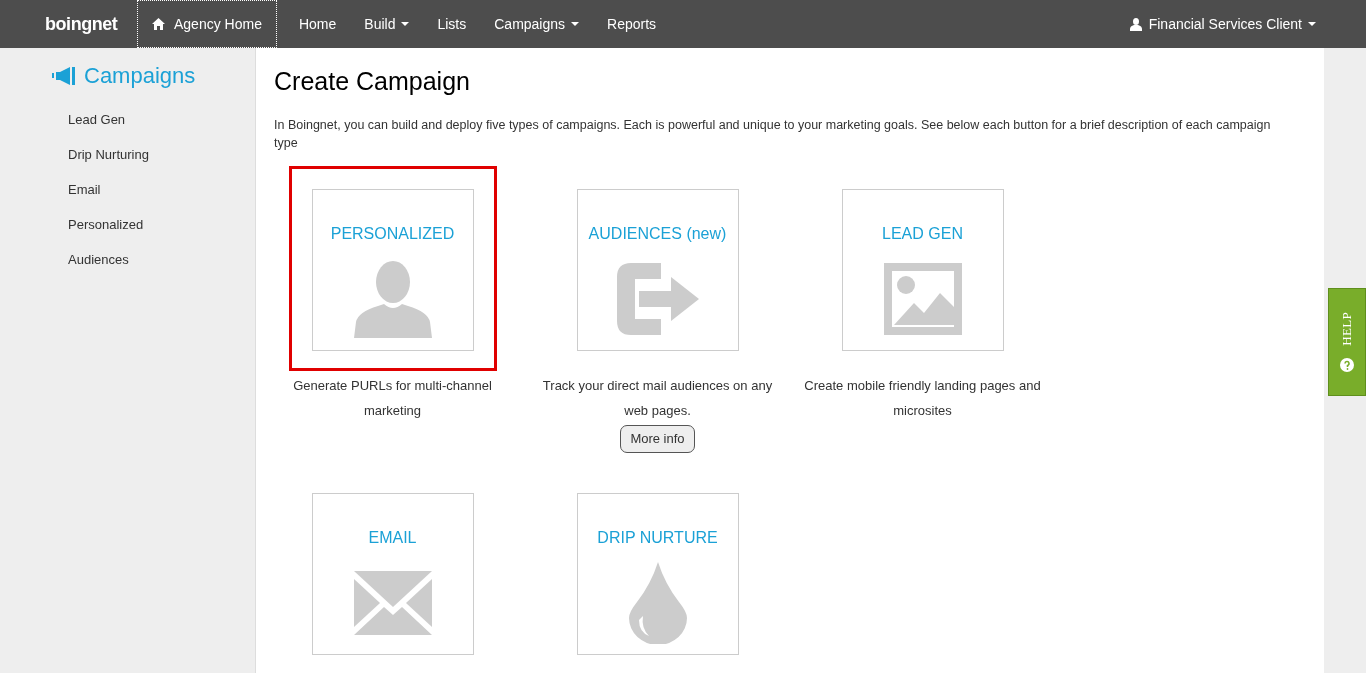  Describe the element at coordinates (657, 398) in the screenshot. I see `card-description: Track your direct mail audiences on any web pages.` at that location.